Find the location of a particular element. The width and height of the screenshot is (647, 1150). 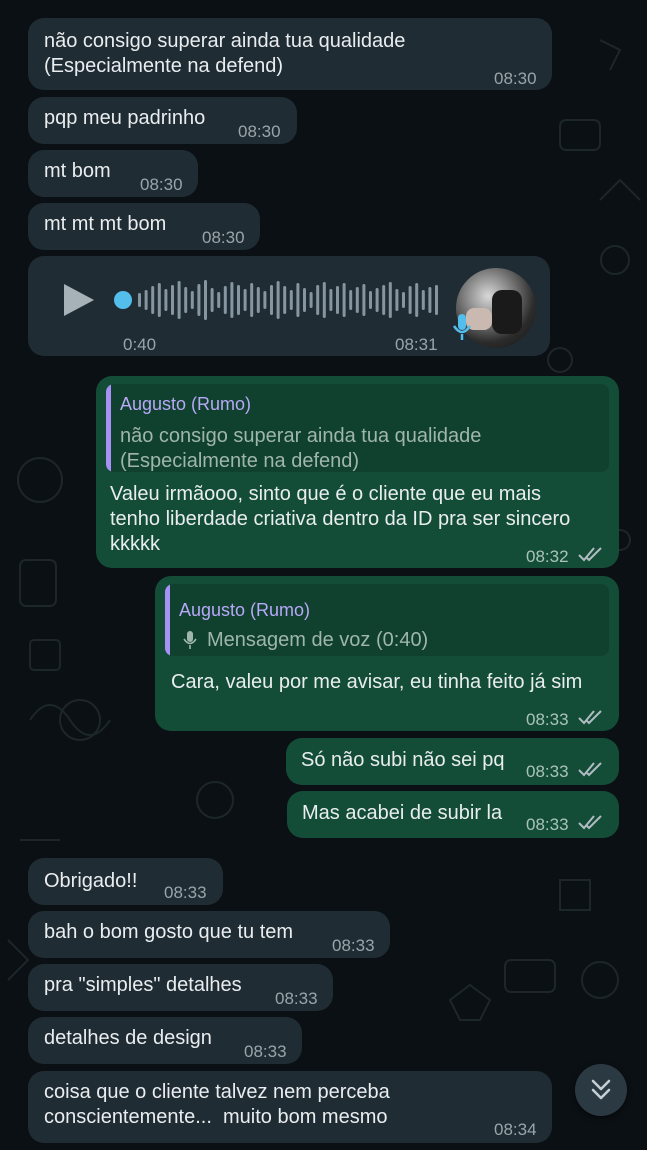

double-chevron-down-icon is located at coordinates (601, 1089).